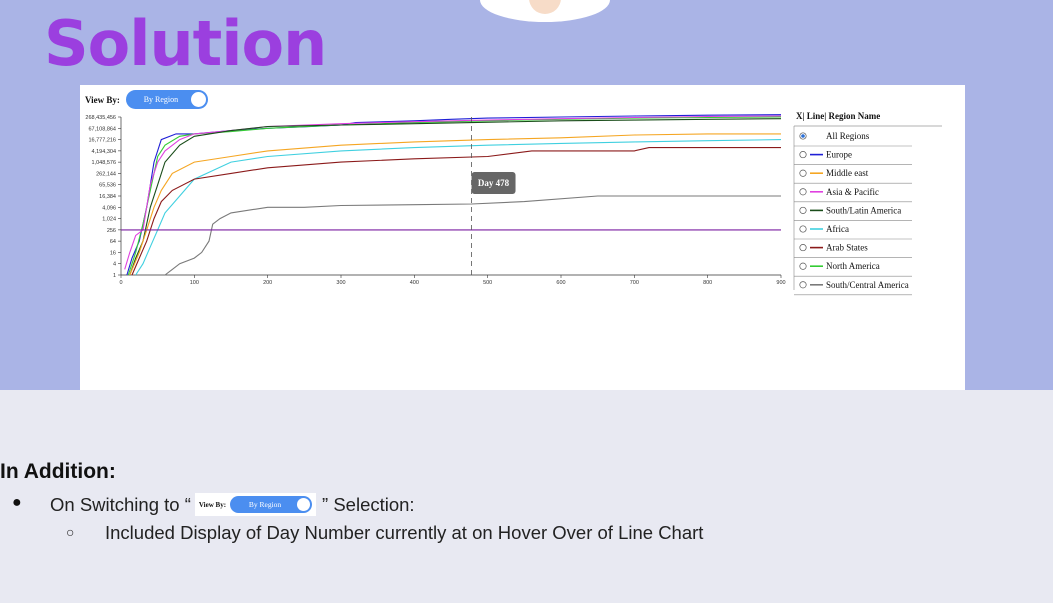 This screenshot has width=1053, height=603. I want to click on y-tick-label: 268,435,456, so click(100, 118).